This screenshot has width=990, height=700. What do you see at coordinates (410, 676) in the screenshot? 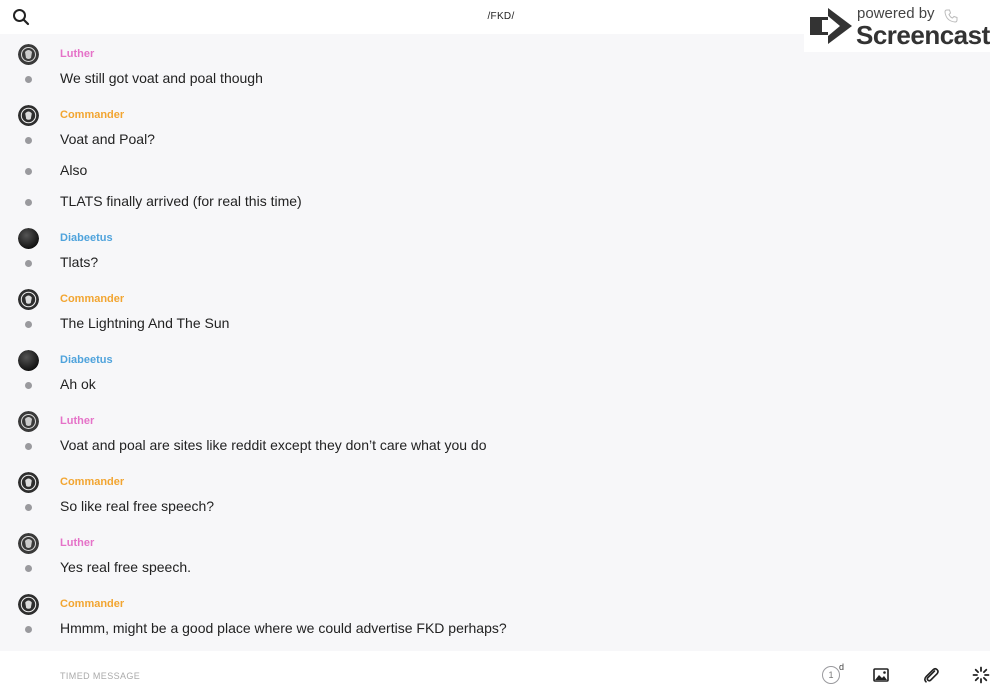
I see `message-input` at bounding box center [410, 676].